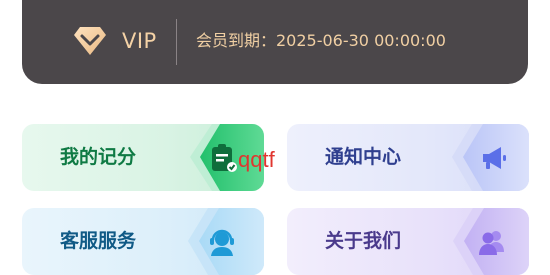 The image size is (550, 275). I want to click on tile-label: 我的记分, so click(98, 157).